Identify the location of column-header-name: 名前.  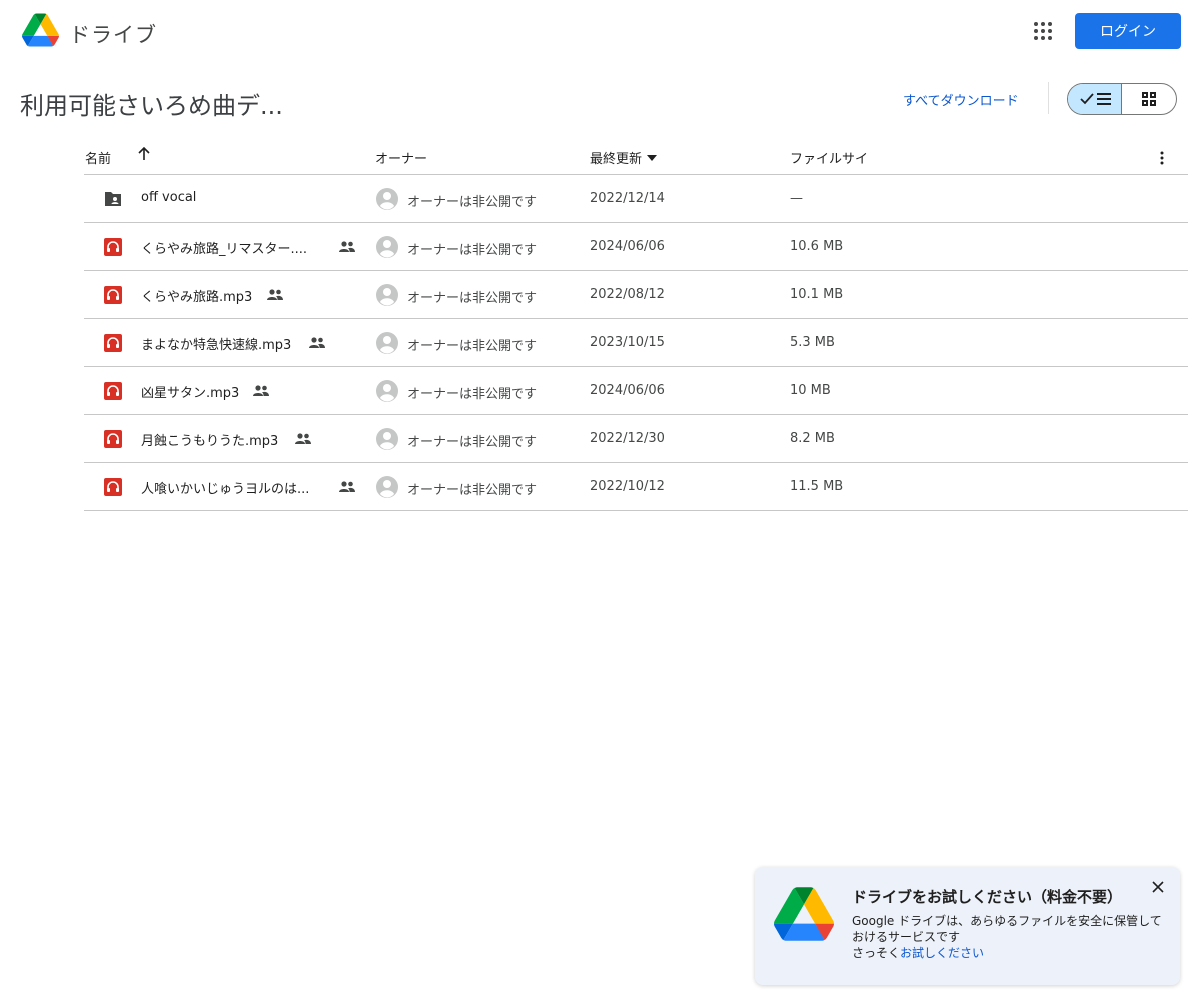
(98, 157).